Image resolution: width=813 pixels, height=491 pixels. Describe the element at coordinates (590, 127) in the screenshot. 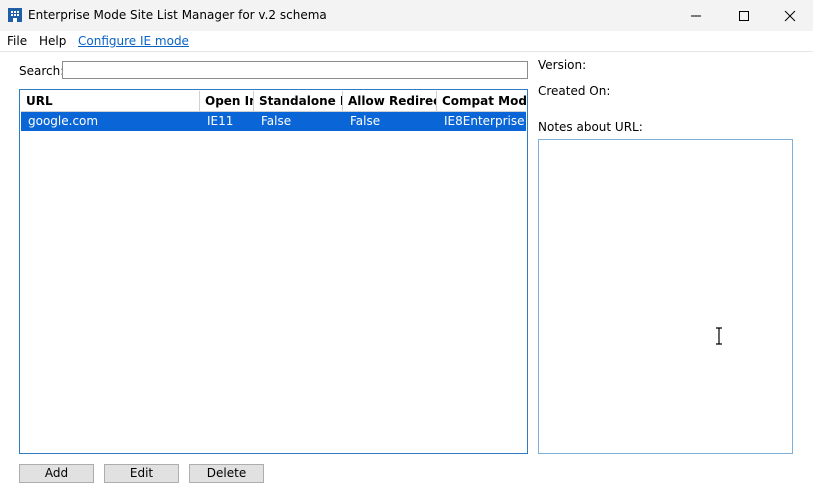

I see `notes-label: Notes about URL:` at that location.